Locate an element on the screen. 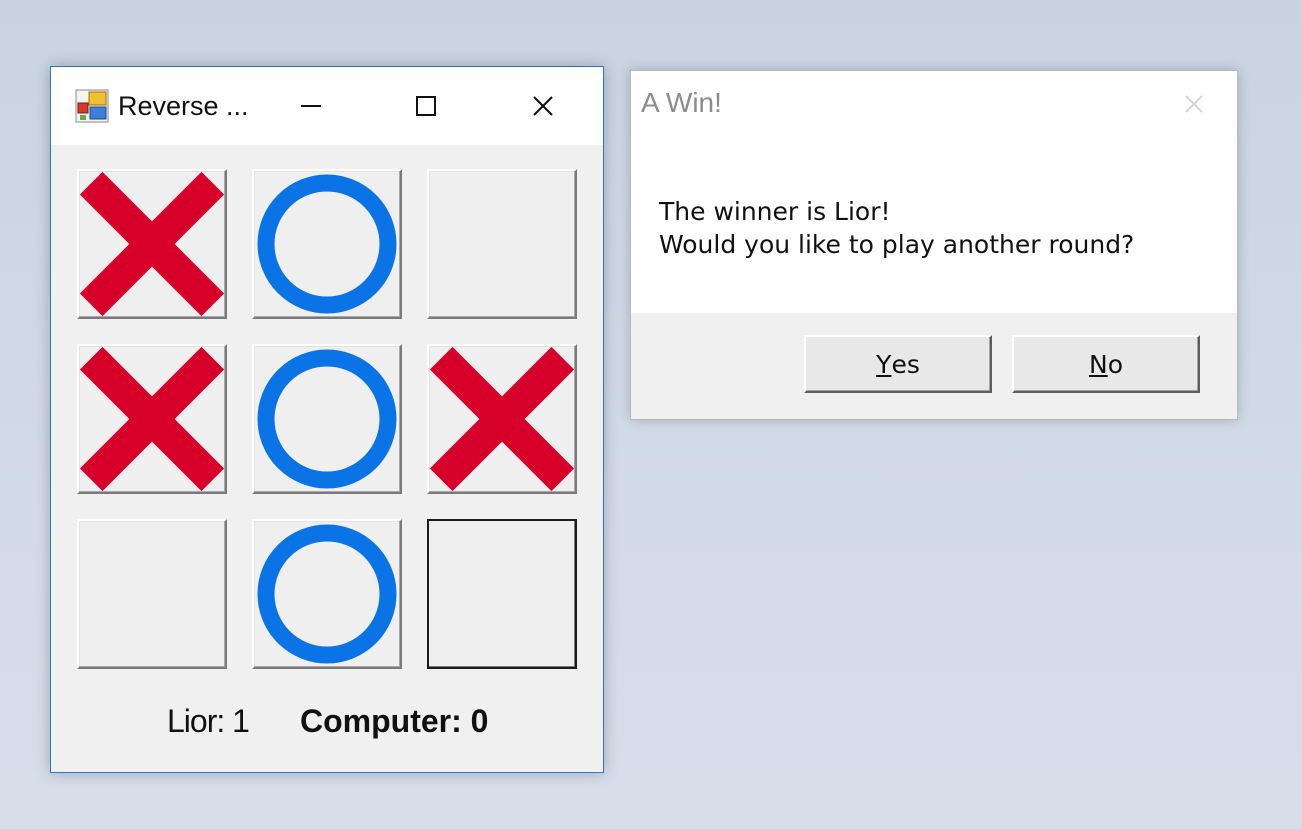 This screenshot has width=1302, height=829. maximize-icon is located at coordinates (426, 106).